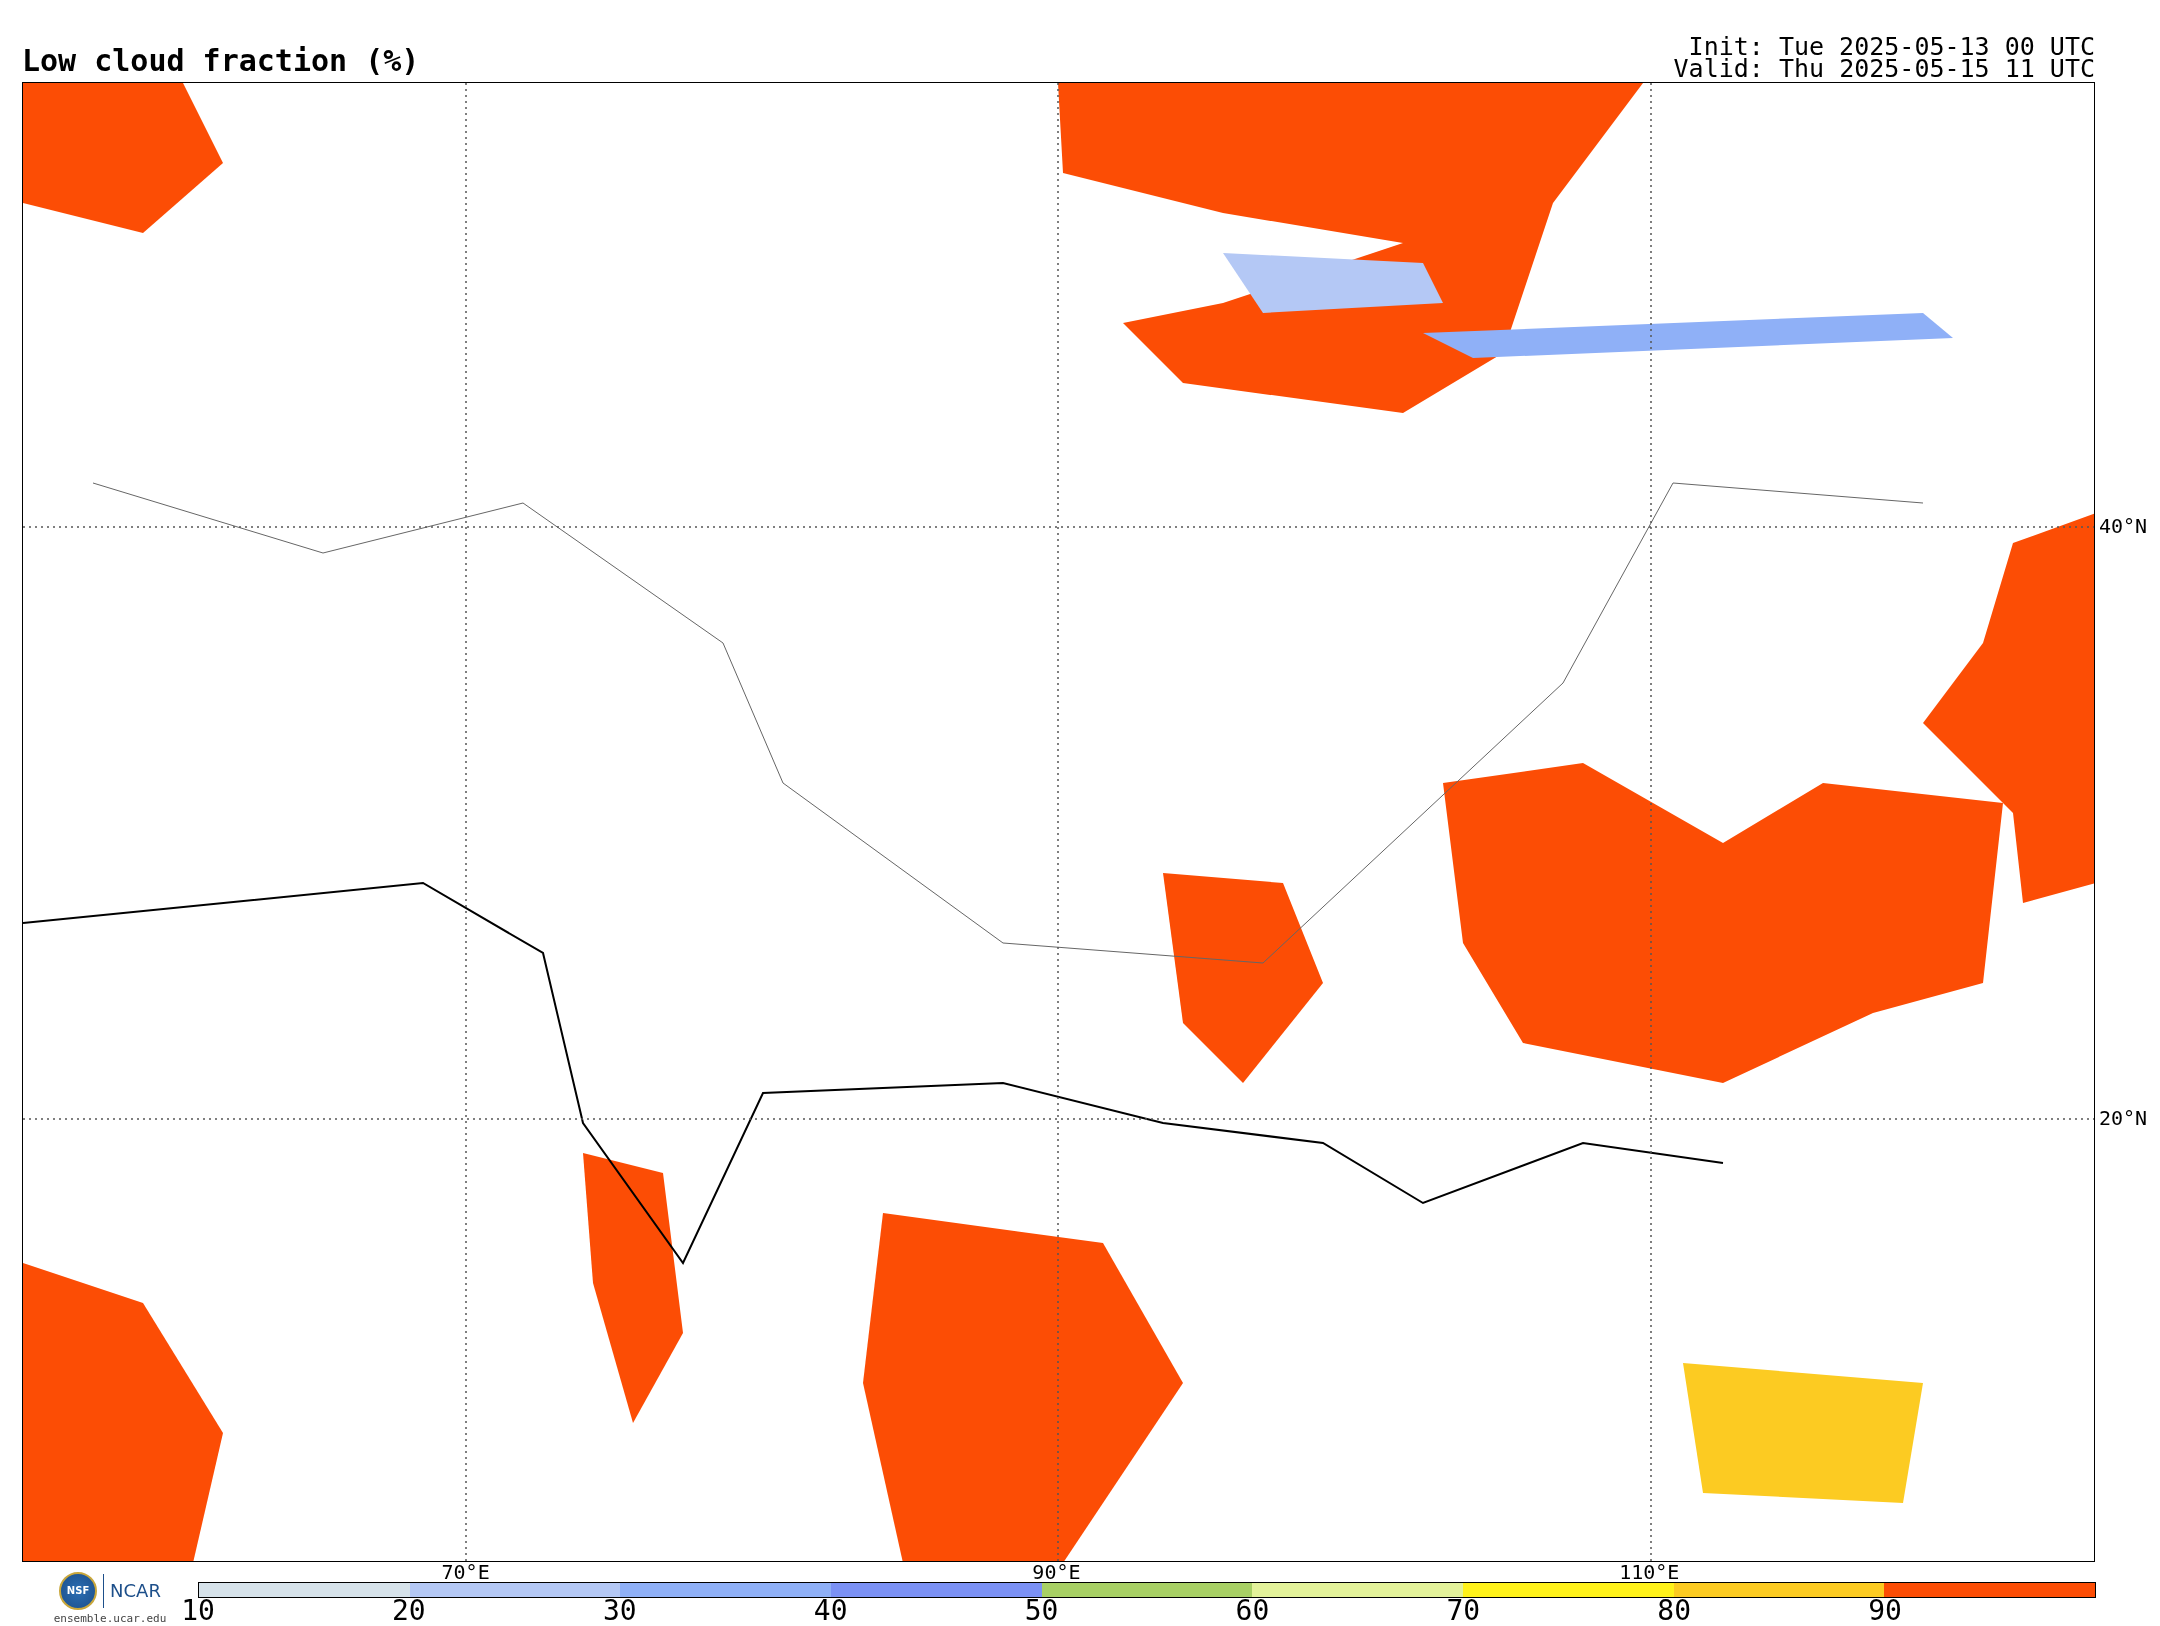 The height and width of the screenshot is (1626, 2160). Describe the element at coordinates (135, 1590) in the screenshot. I see `ncar-logo: NCAR` at that location.